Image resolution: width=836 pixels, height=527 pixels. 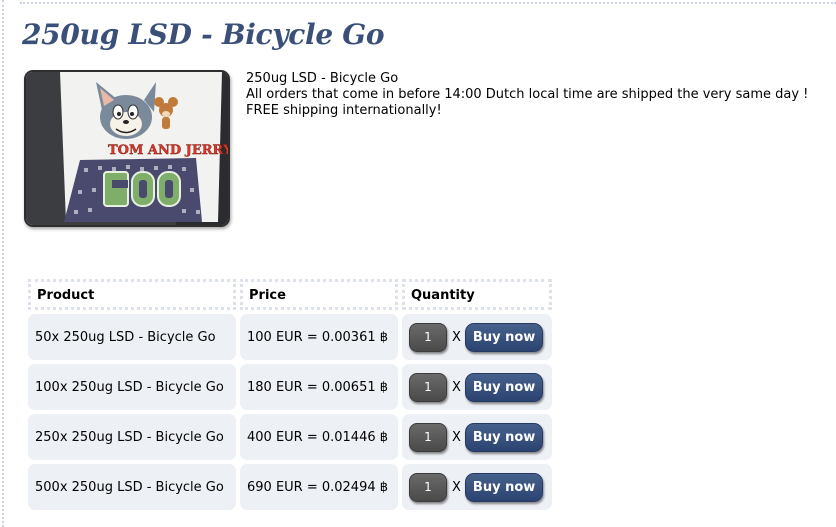 I want to click on row-product: 500x 250ug LSD - Bicycle Go, so click(x=132, y=487).